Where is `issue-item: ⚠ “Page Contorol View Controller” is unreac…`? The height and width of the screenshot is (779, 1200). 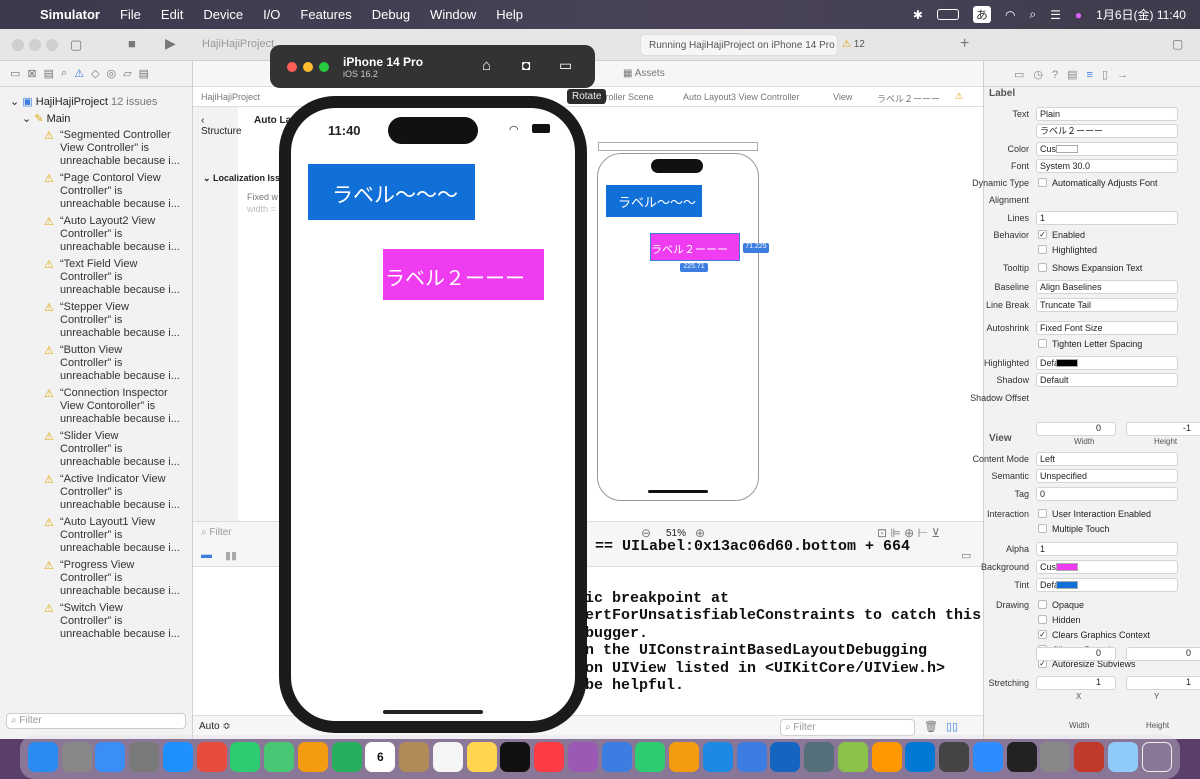 issue-item: ⚠ “Page Contorol View Controller” is unreac… is located at coordinates (96, 191).